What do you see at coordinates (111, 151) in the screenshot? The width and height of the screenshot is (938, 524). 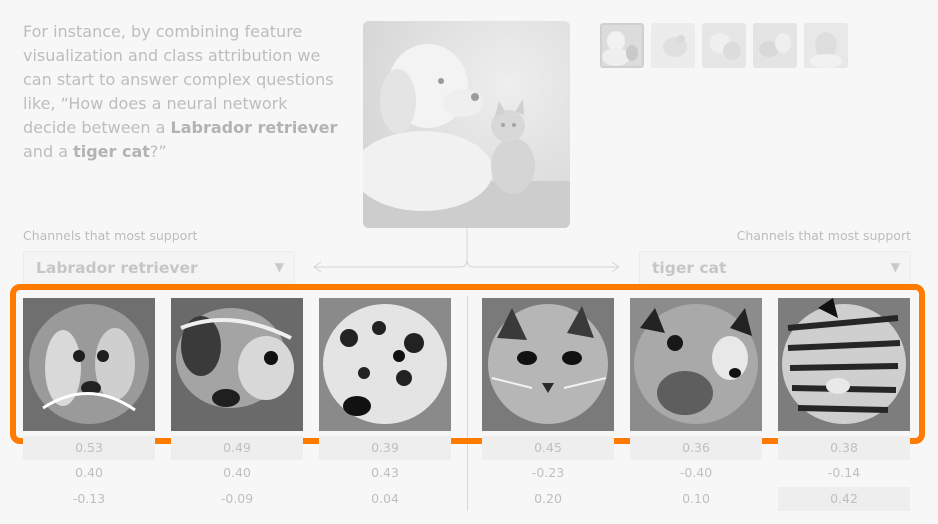 I see `class-b-label: tiger cat` at bounding box center [111, 151].